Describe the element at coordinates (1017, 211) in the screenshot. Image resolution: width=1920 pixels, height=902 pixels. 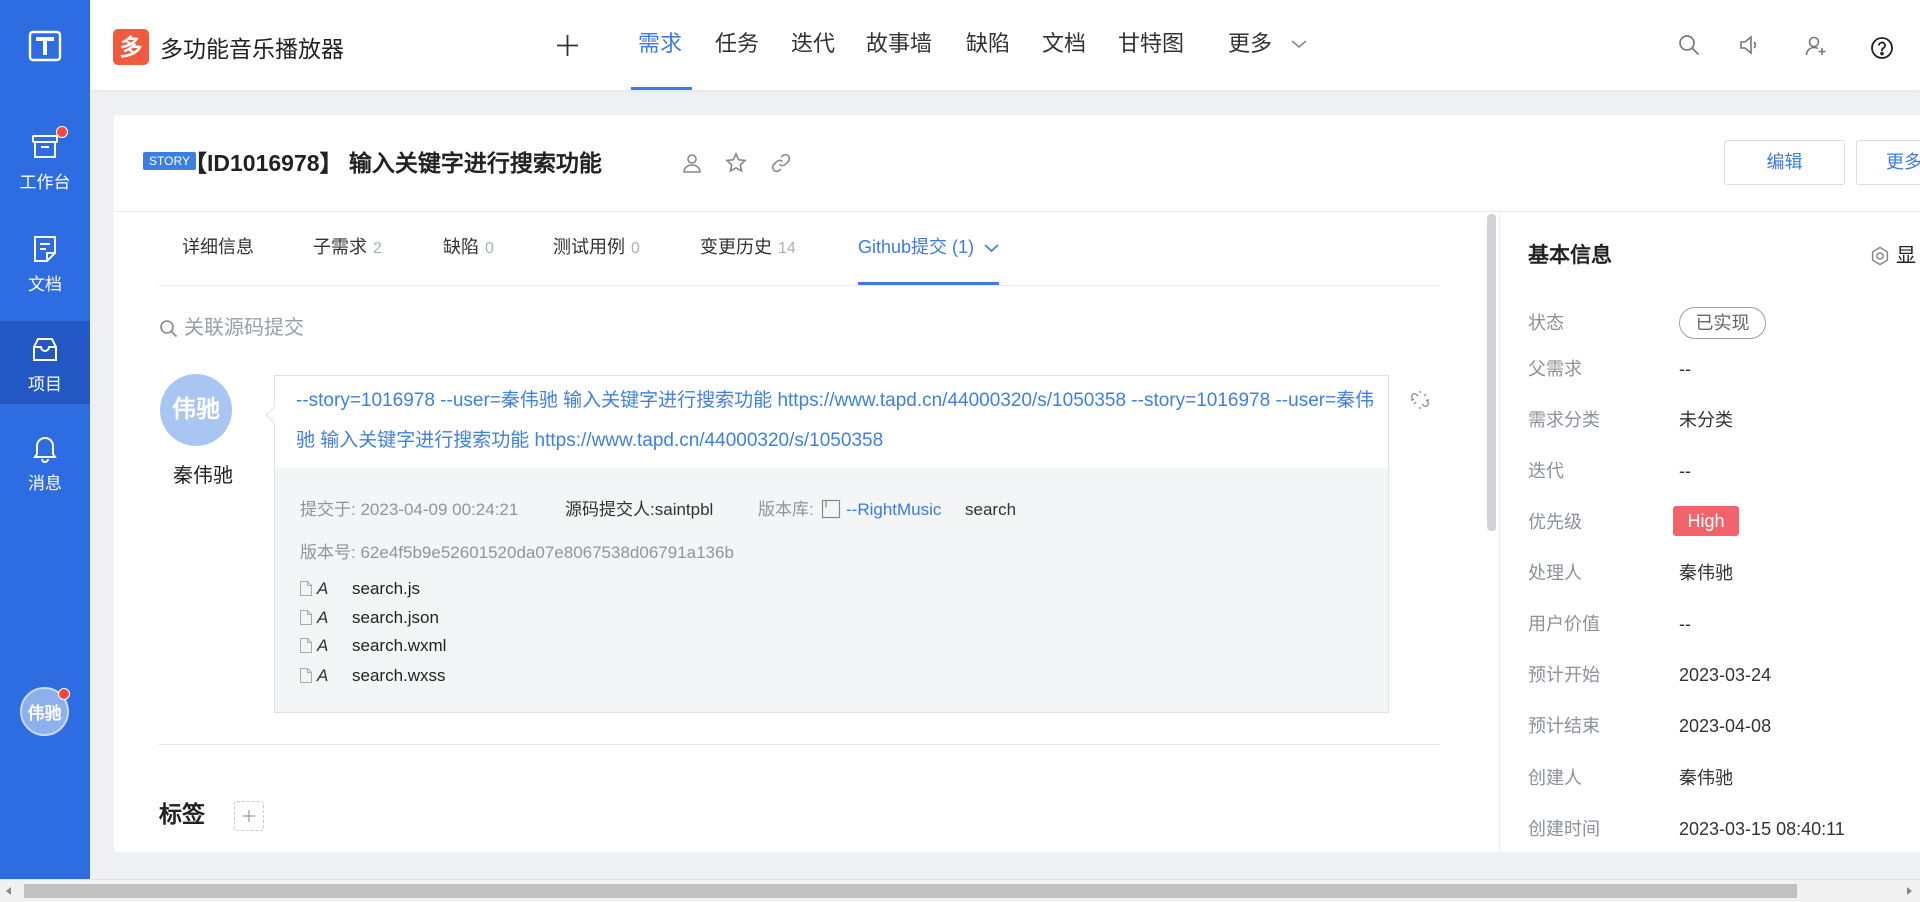
I see `header-divider` at that location.